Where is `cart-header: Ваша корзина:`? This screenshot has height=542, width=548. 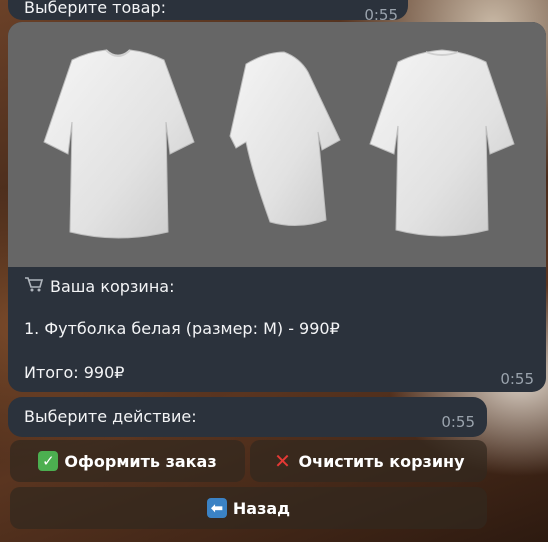
cart-header: Ваша корзина: is located at coordinates (99, 286).